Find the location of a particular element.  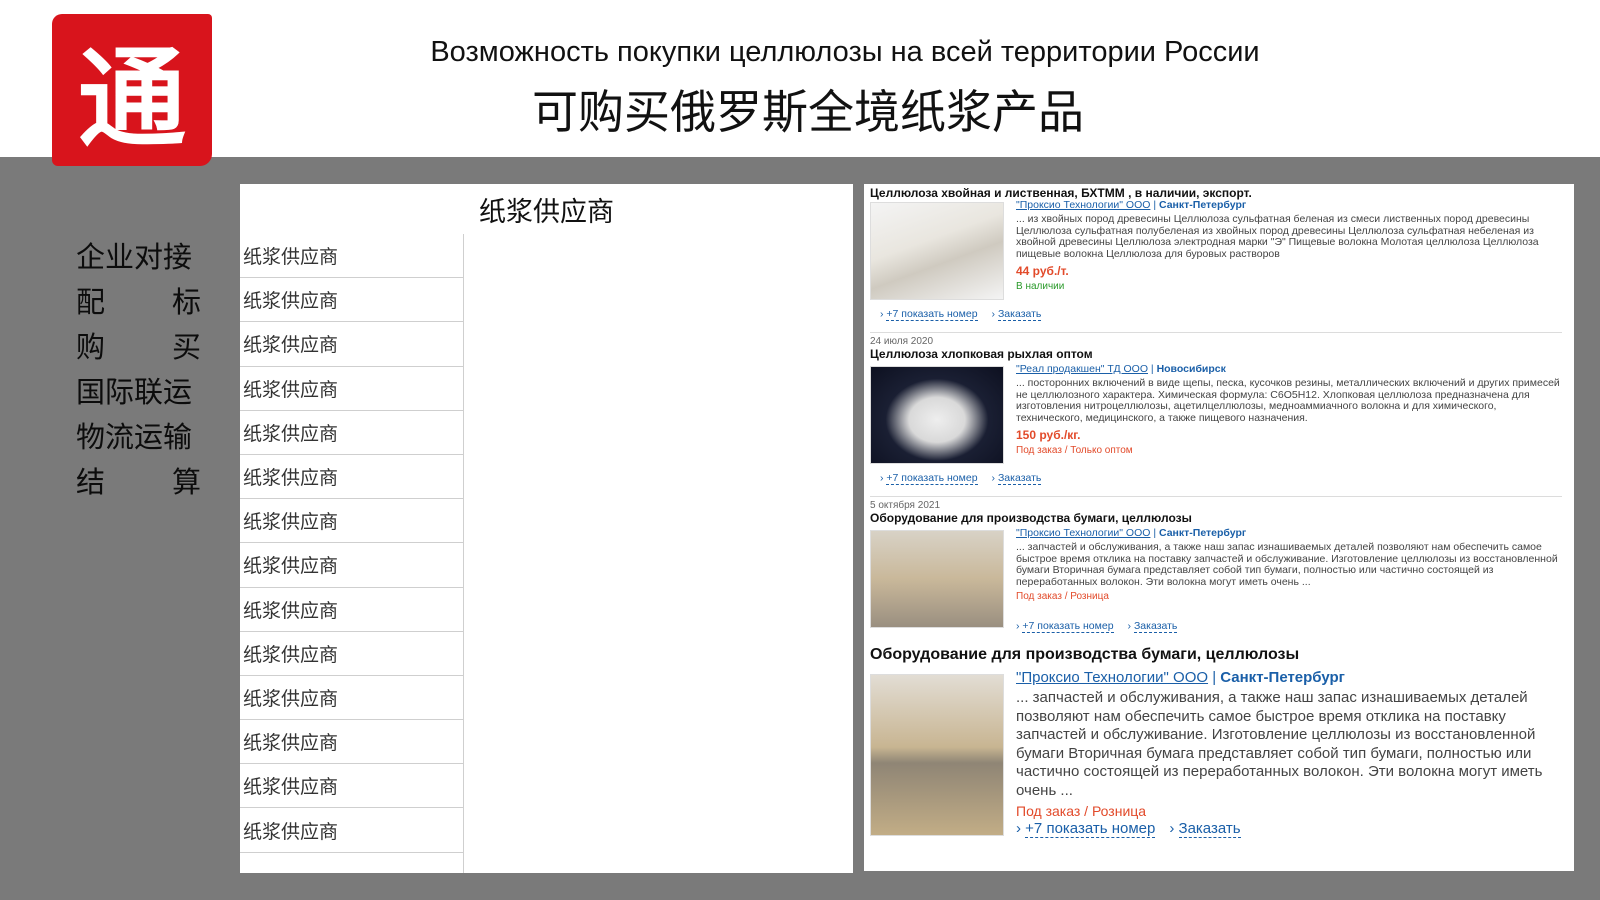

table-header: 纸浆供应商 is located at coordinates (546, 212).